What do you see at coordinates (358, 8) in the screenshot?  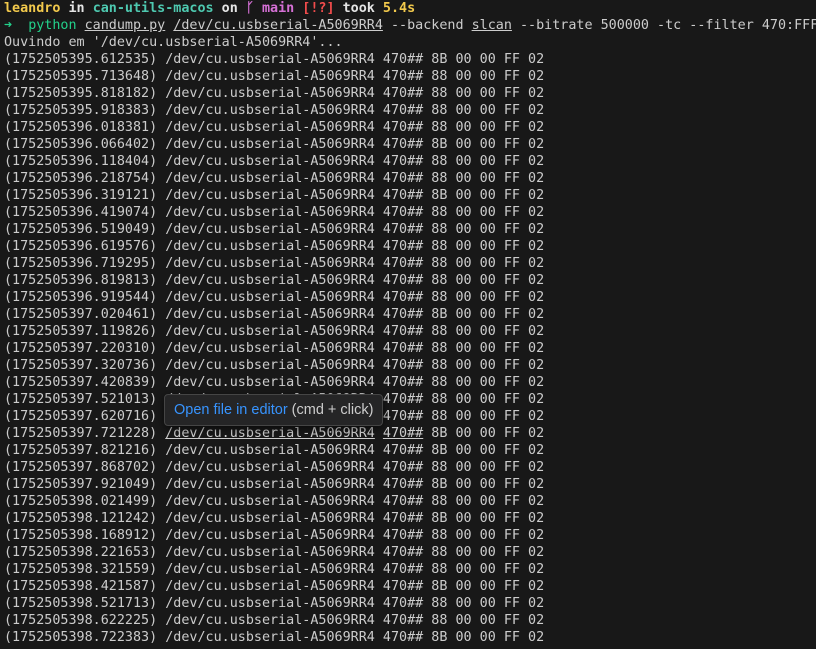 I see `prompt-took-label: took` at bounding box center [358, 8].